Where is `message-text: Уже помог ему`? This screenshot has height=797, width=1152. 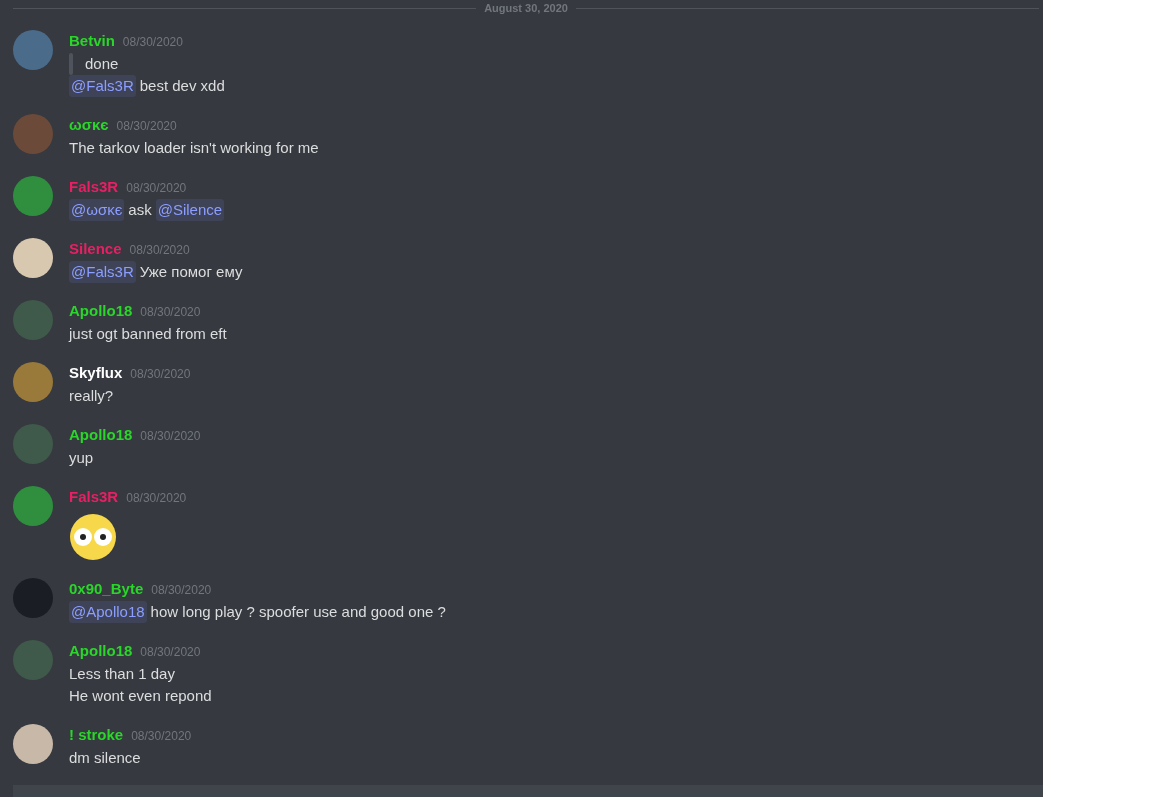 message-text: Уже помог ему is located at coordinates (191, 272).